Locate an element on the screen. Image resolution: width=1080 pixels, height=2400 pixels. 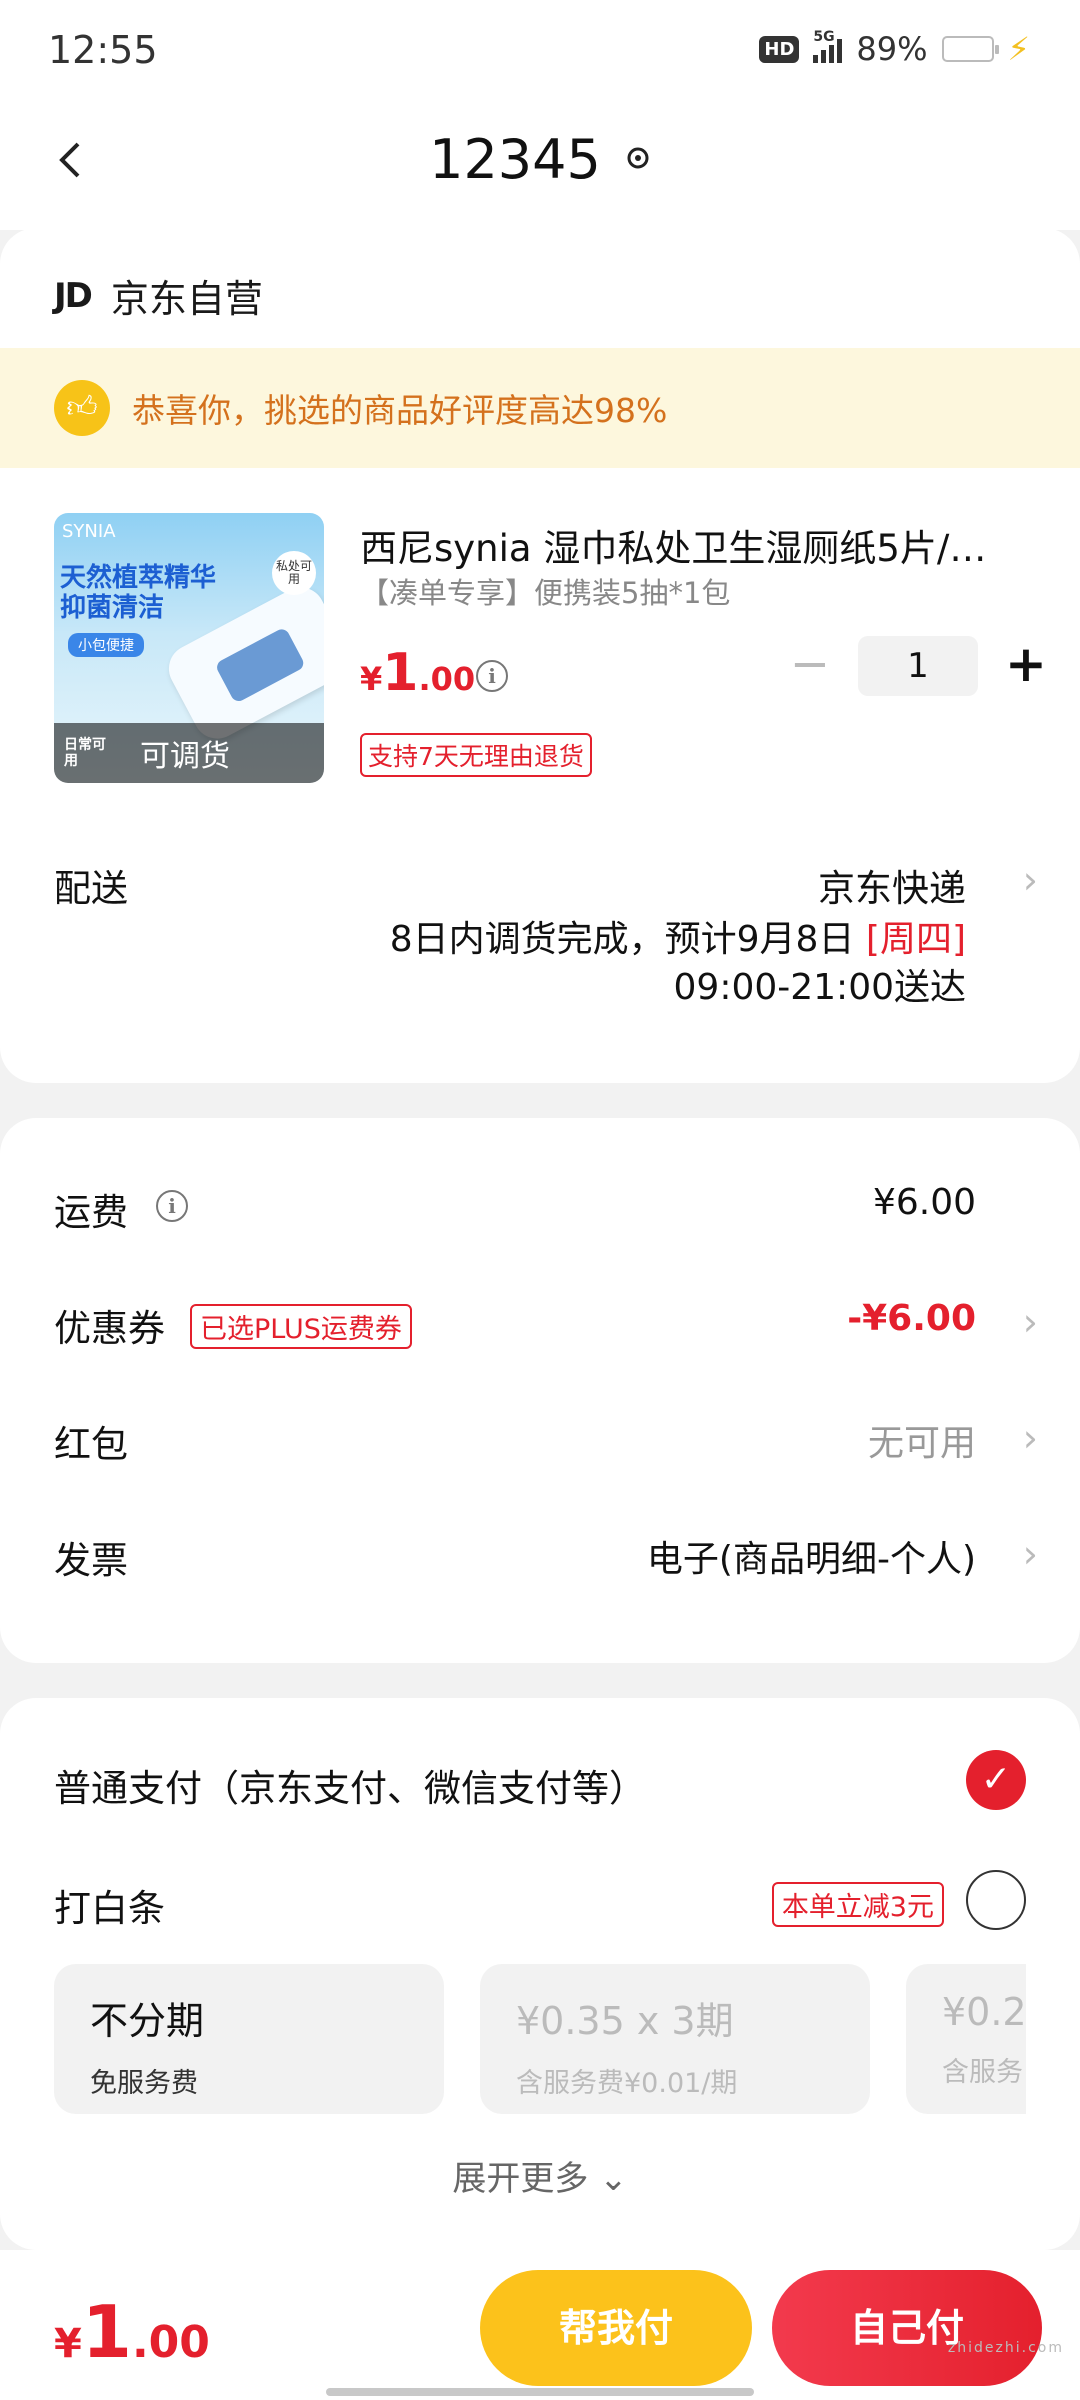
hd-icon: HD is located at coordinates (779, 49).